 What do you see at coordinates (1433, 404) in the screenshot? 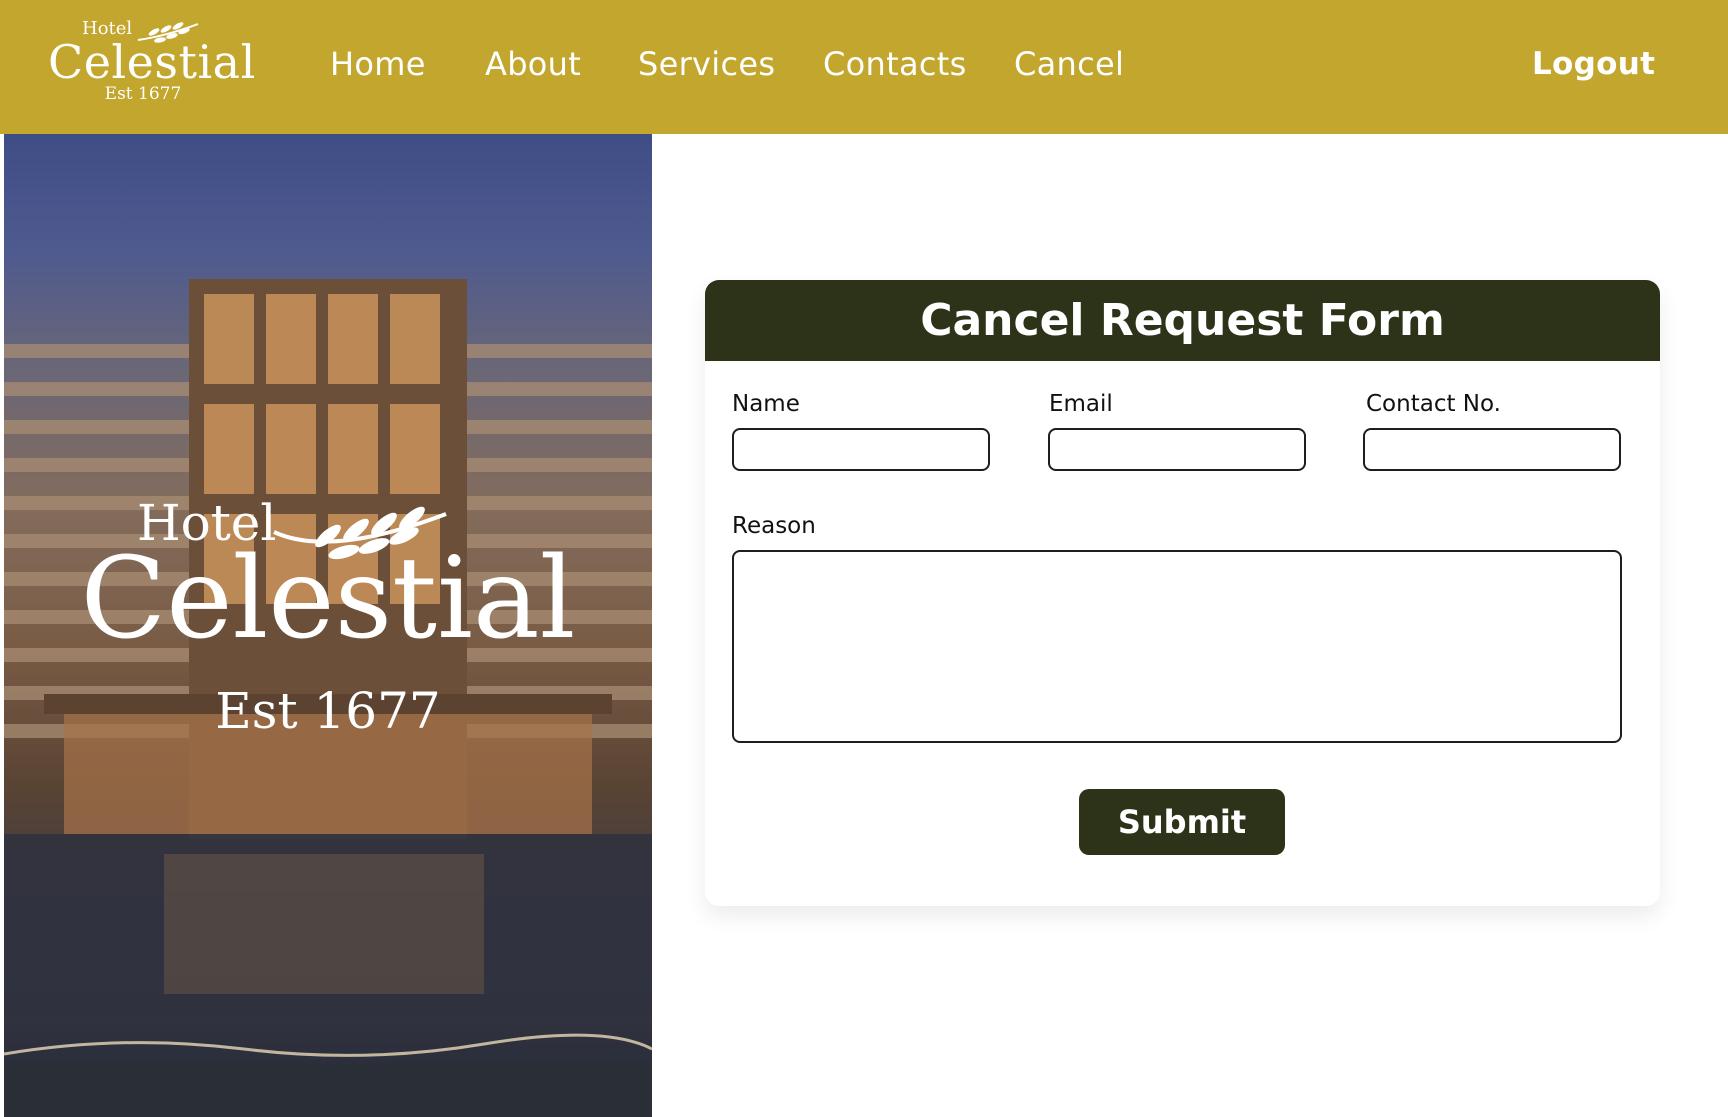
I see `contact-number-label: Contact No.` at bounding box center [1433, 404].